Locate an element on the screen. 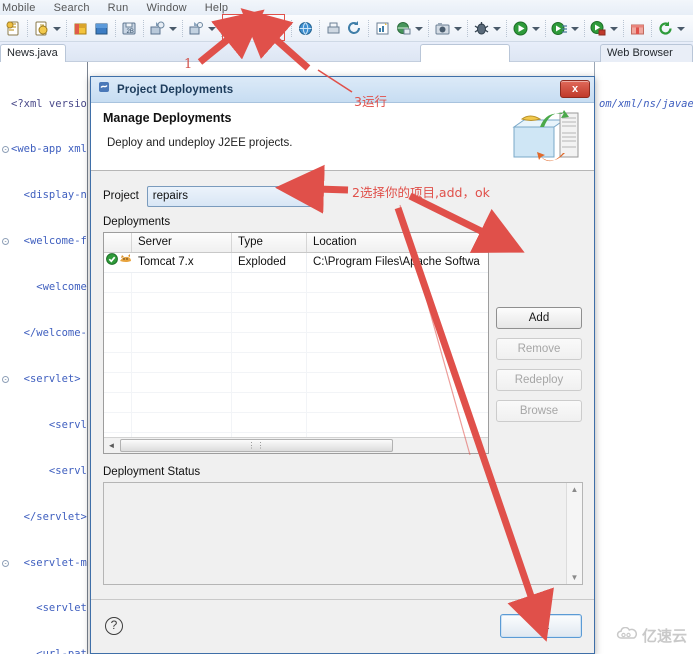 Image resolution: width=693 pixels, height=654 pixels. code-line: <servlet is located at coordinates (49, 608).